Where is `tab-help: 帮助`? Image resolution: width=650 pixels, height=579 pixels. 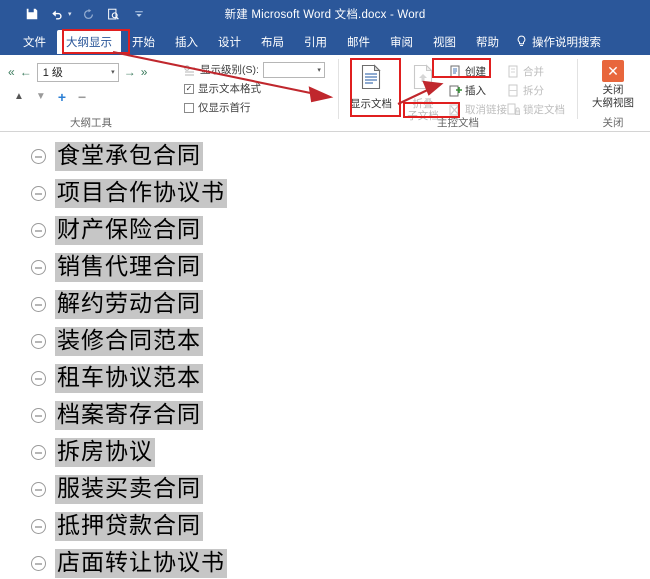
tab-help: 帮助 is located at coordinates (487, 42).